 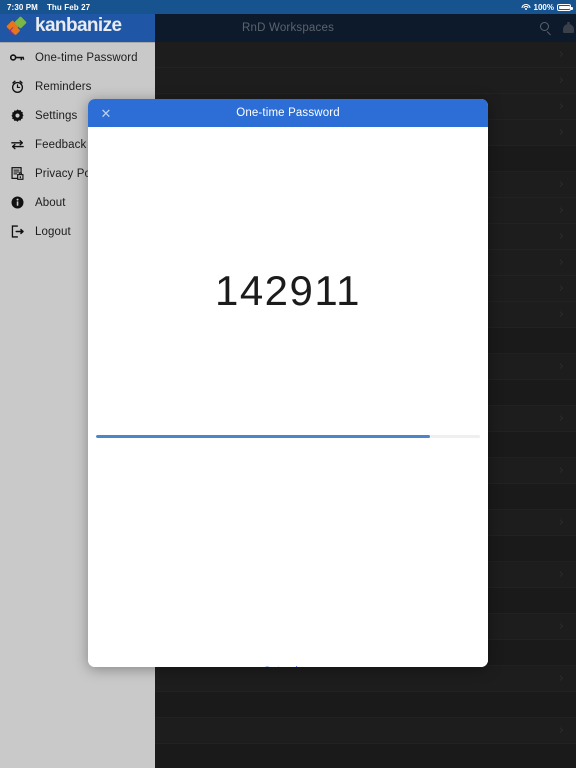 I want to click on ios-status-bar: 7:30 PM Thu Feb 27 100%, so click(x=288, y=7).